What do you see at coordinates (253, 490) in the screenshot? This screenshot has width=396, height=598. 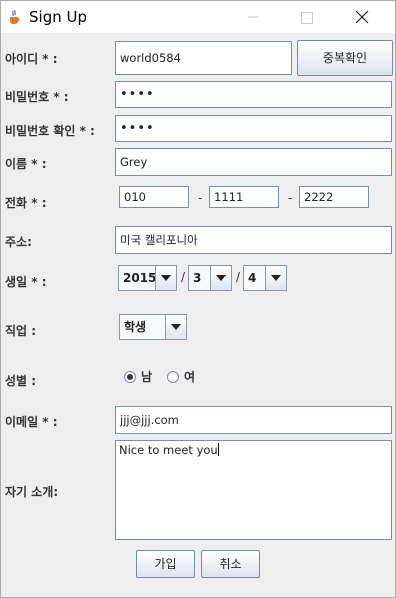 I see `intro-textarea: Nice to meet you` at bounding box center [253, 490].